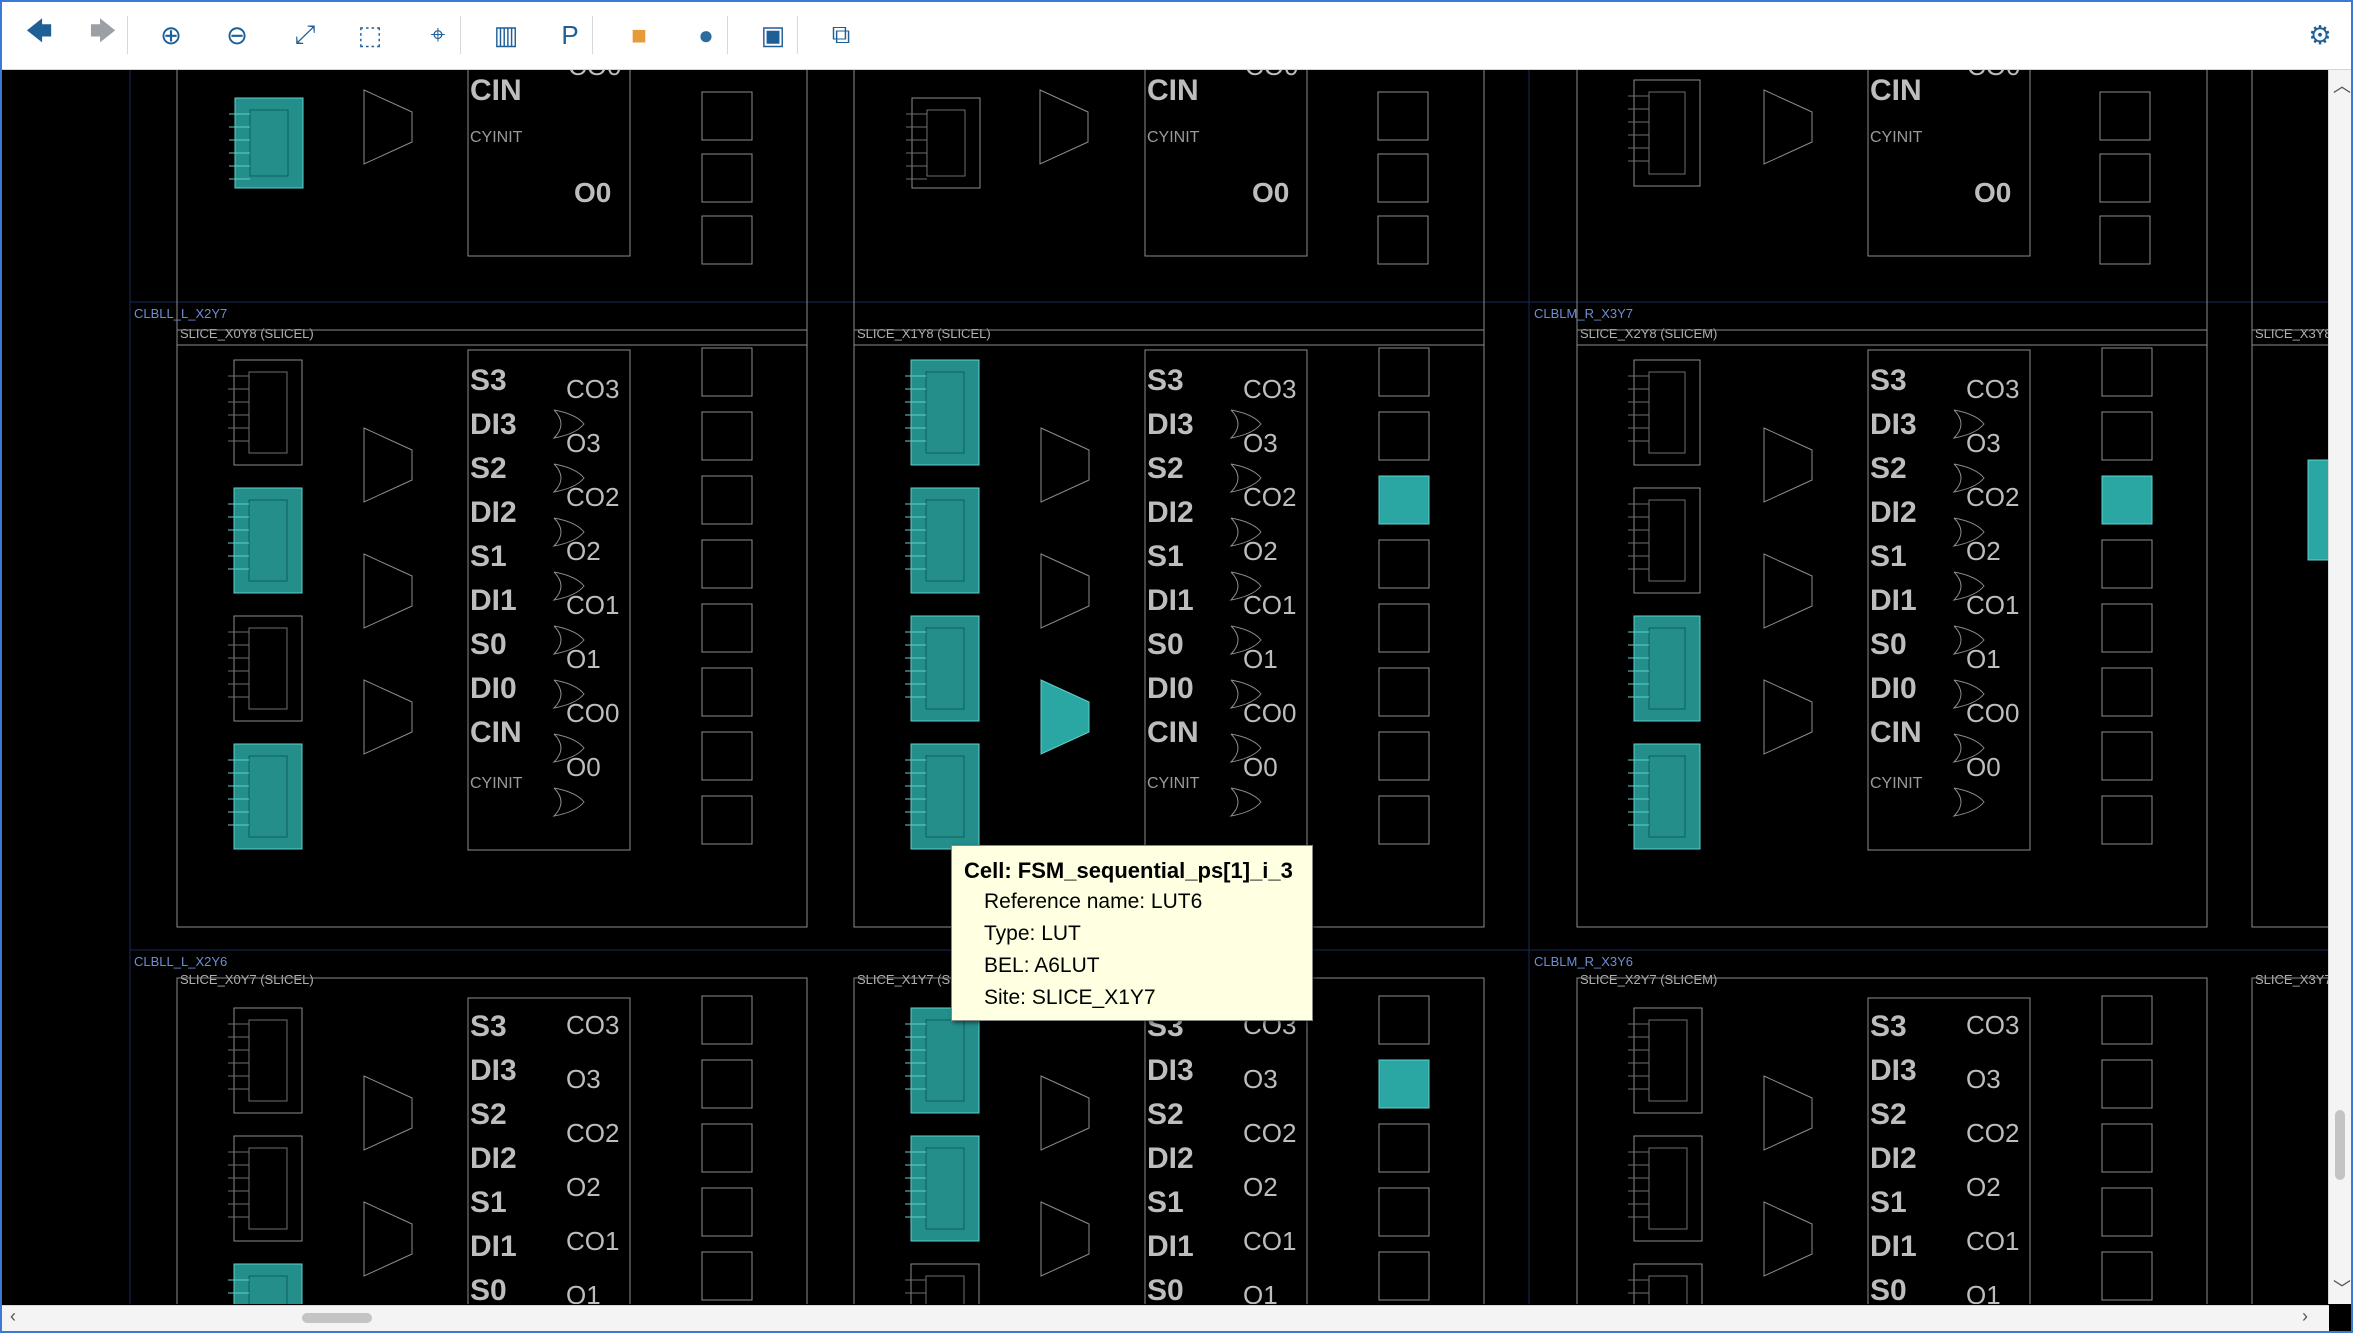 Image resolution: width=2353 pixels, height=1333 pixels. What do you see at coordinates (2320, 35) in the screenshot?
I see `settings-button: ⚙` at bounding box center [2320, 35].